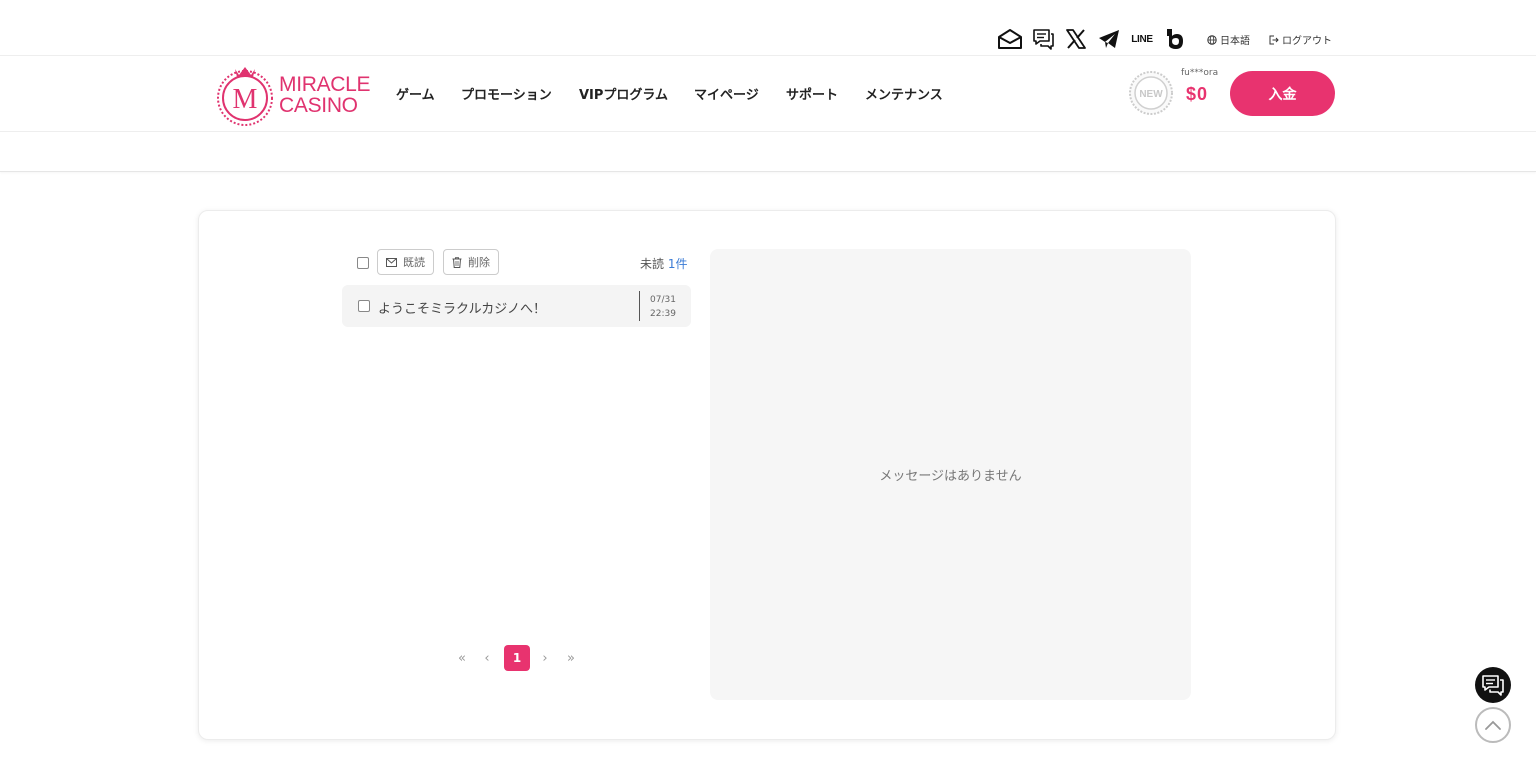 The height and width of the screenshot is (771, 1536). I want to click on mail-open-icon, so click(1010, 39).